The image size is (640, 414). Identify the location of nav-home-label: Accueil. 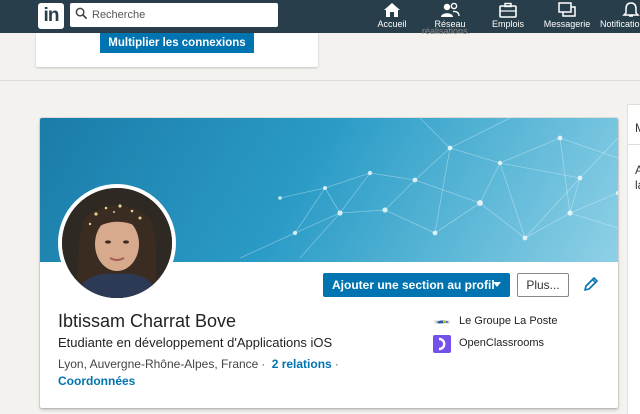
(392, 24).